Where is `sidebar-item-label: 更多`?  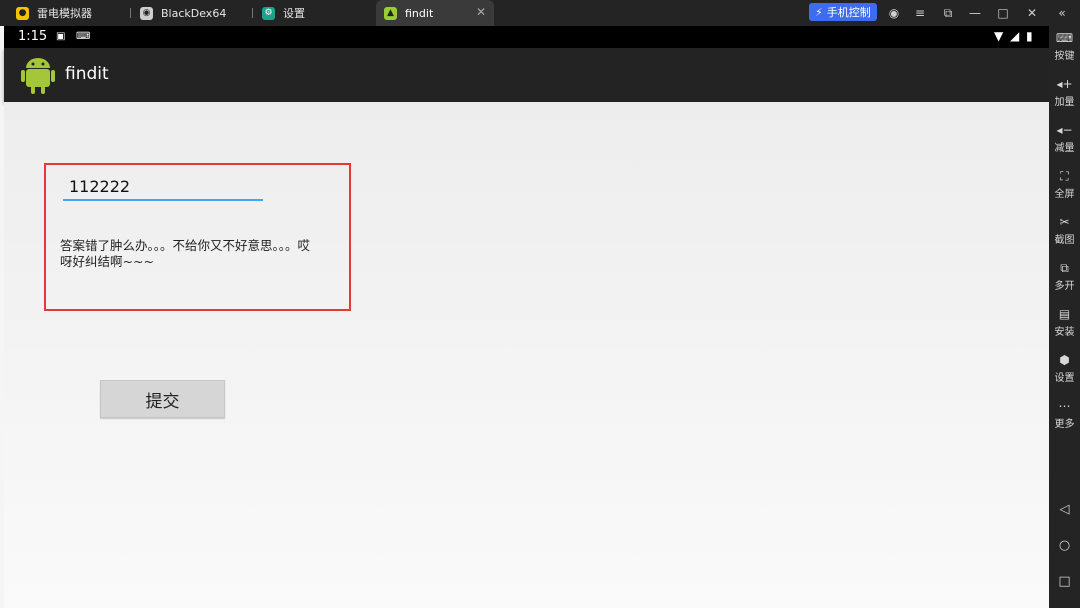
sidebar-item-label: 更多 is located at coordinates (1064, 424).